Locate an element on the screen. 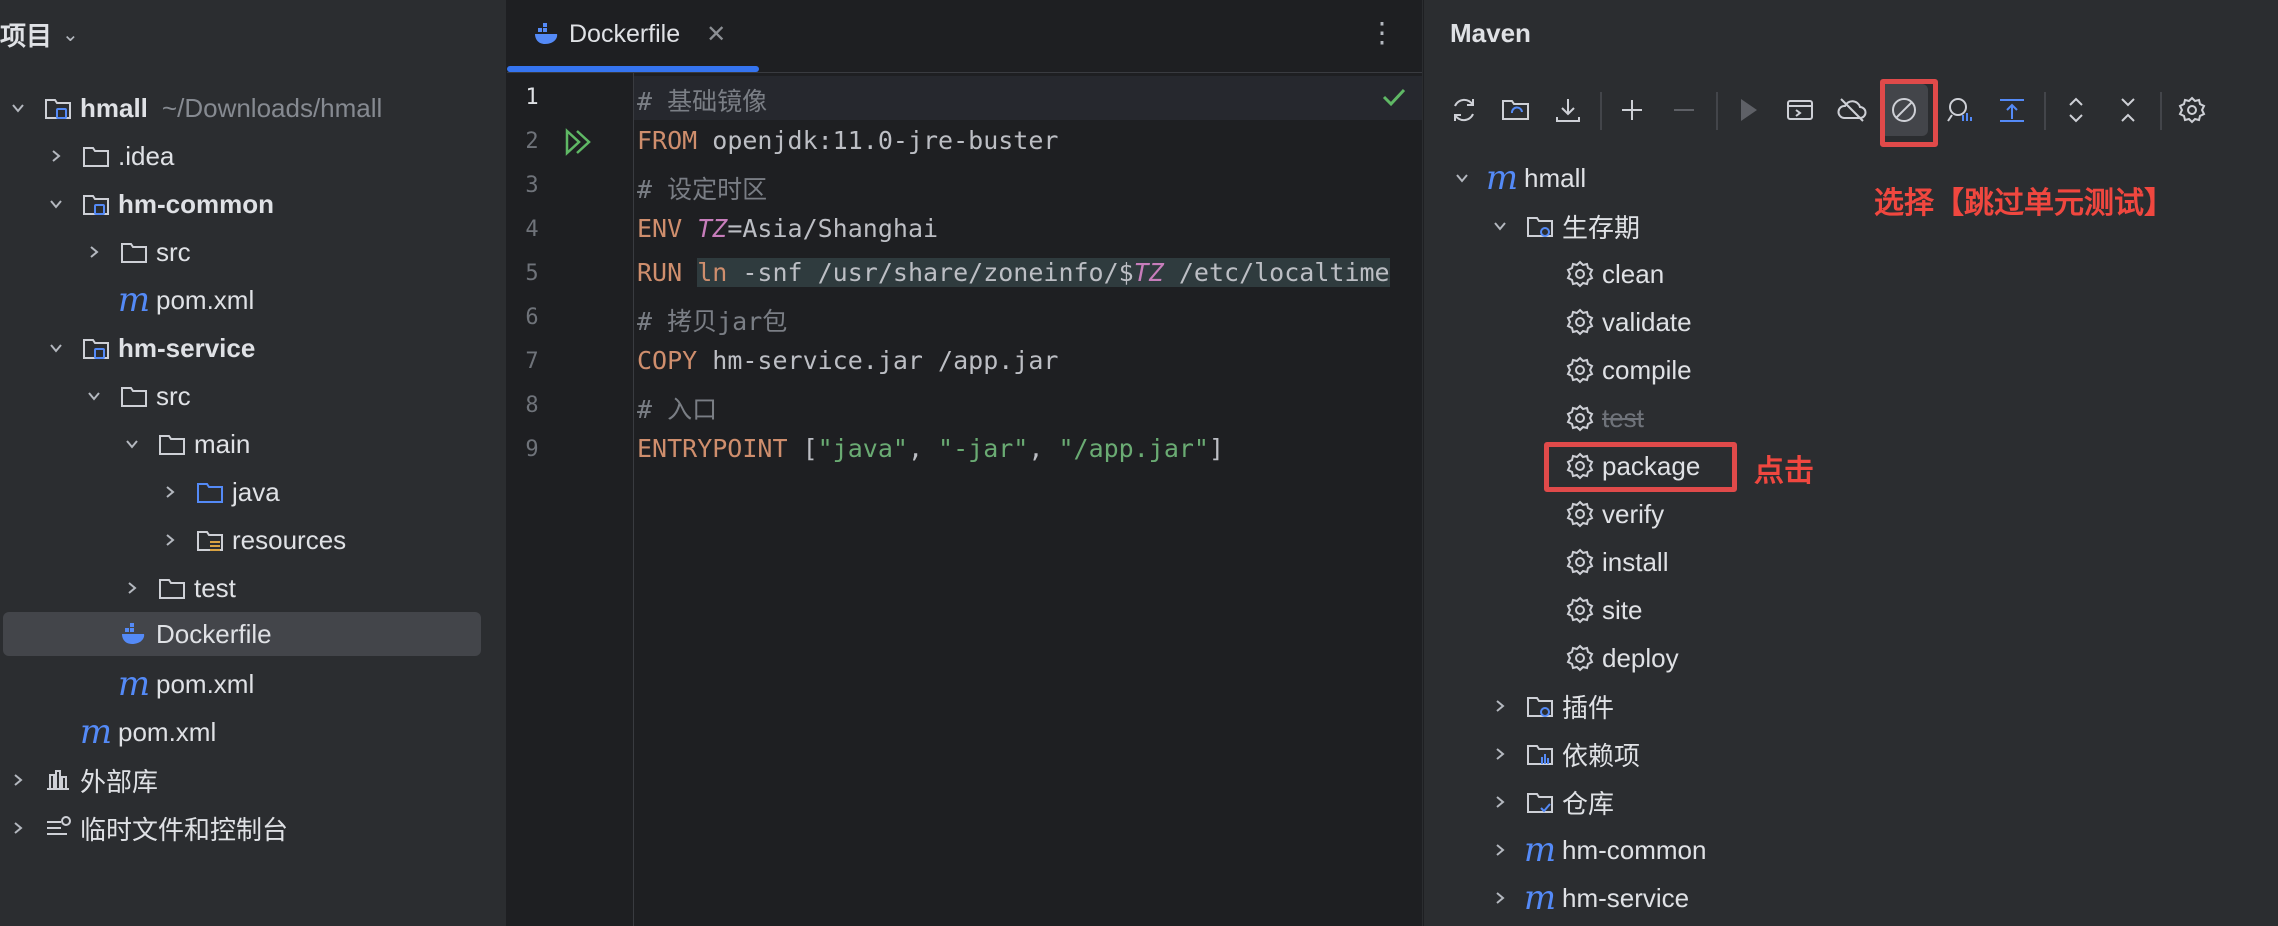 The width and height of the screenshot is (2278, 926). maven-project-hmall: m hmall is located at coordinates (1519, 178).